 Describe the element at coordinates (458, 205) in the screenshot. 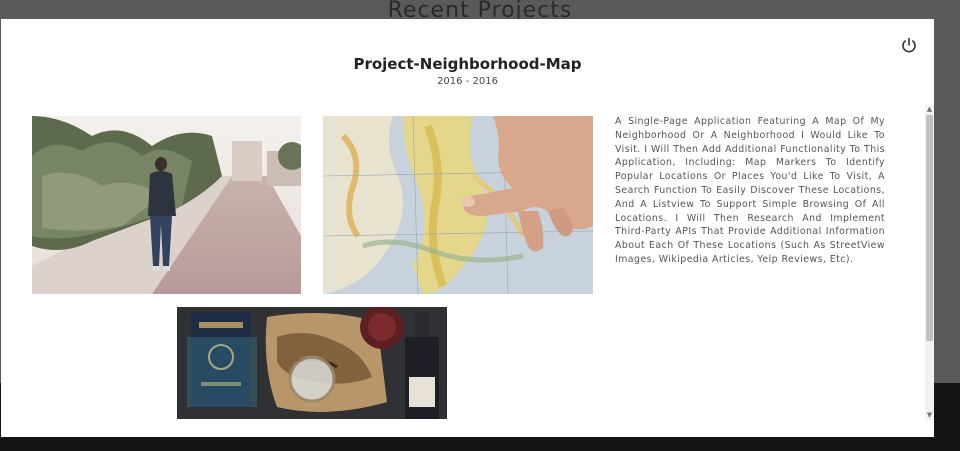

I see `map-hand-photo` at that location.